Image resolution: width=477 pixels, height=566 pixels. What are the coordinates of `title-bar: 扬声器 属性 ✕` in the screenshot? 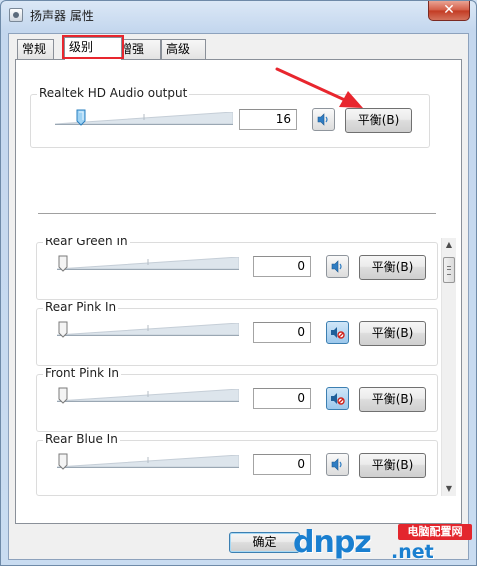 It's located at (238, 15).